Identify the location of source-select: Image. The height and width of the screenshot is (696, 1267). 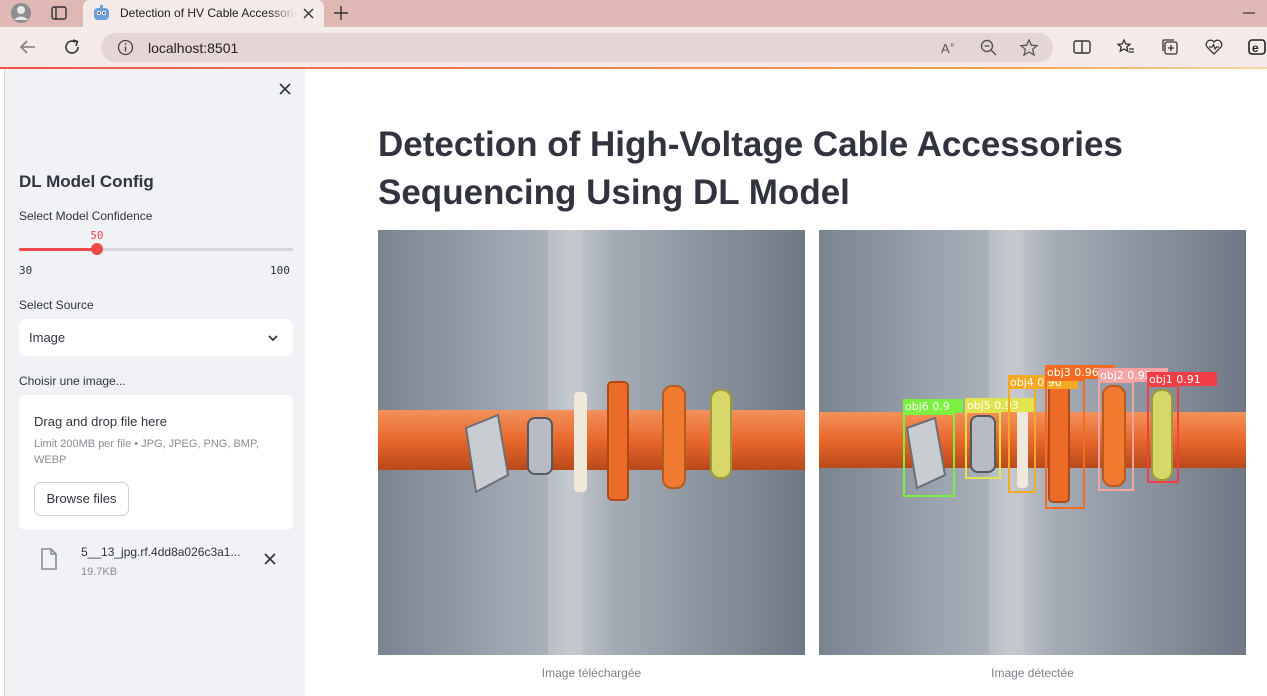
(156, 337).